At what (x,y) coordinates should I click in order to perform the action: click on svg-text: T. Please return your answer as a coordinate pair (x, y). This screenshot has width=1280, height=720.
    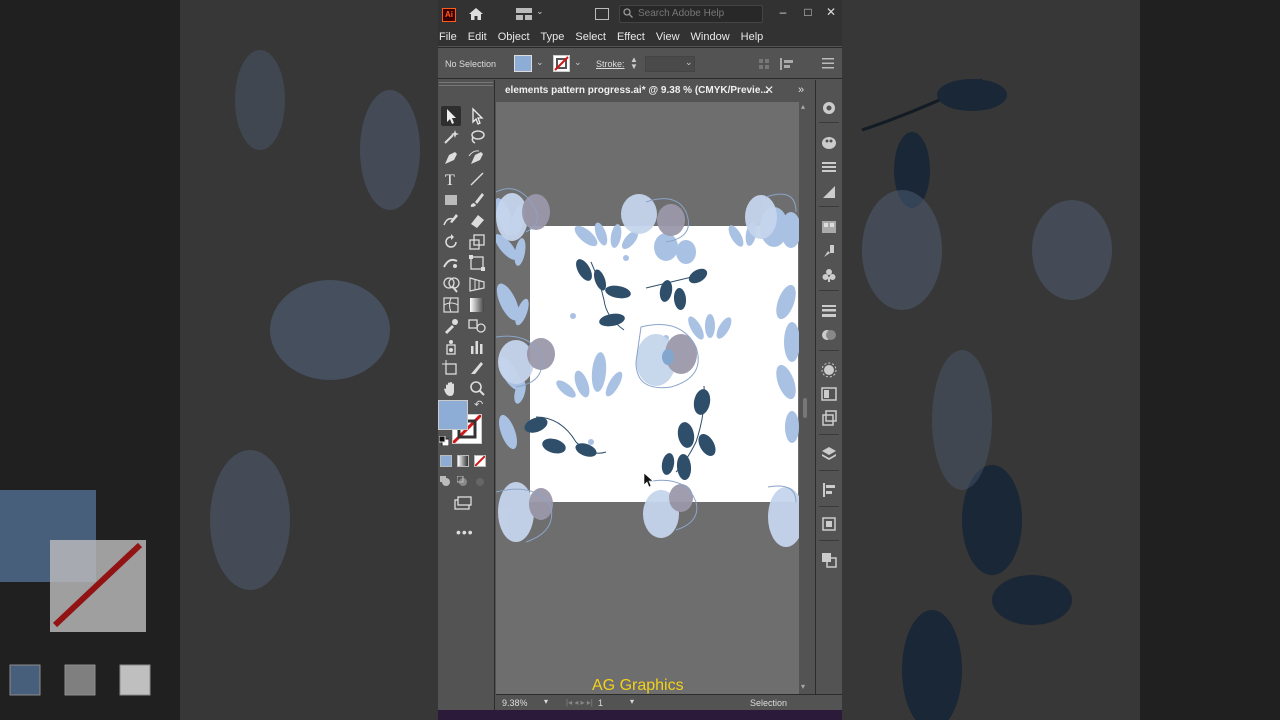
    Looking at the image, I should click on (450, 180).